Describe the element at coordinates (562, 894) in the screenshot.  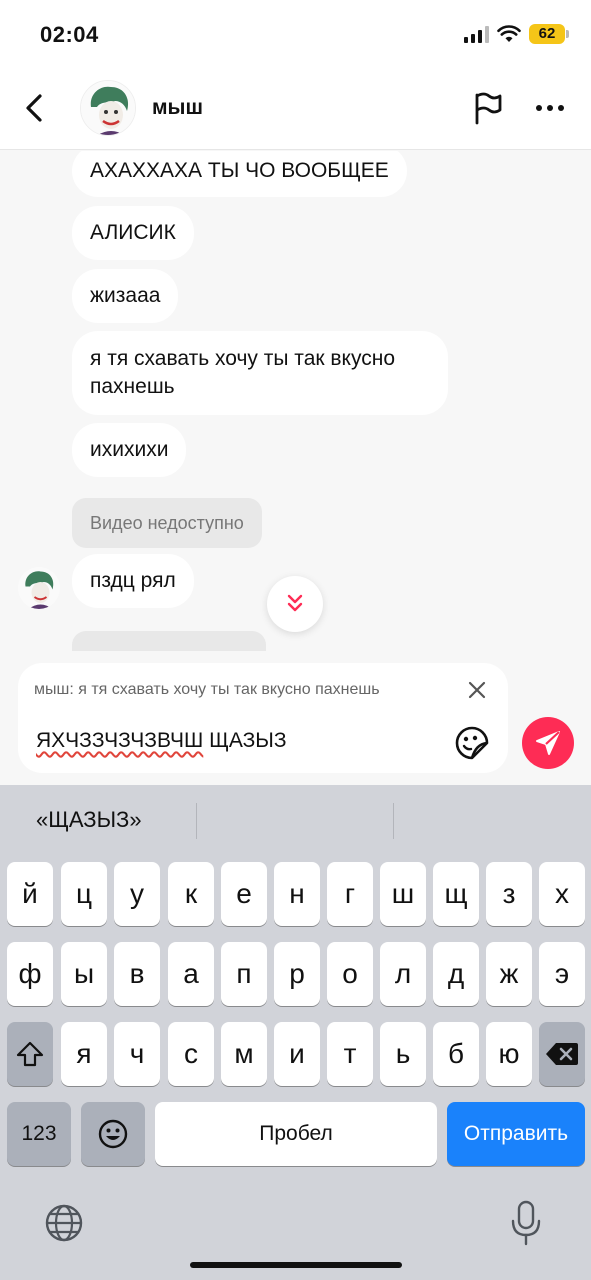
I see `key-letter: х` at that location.